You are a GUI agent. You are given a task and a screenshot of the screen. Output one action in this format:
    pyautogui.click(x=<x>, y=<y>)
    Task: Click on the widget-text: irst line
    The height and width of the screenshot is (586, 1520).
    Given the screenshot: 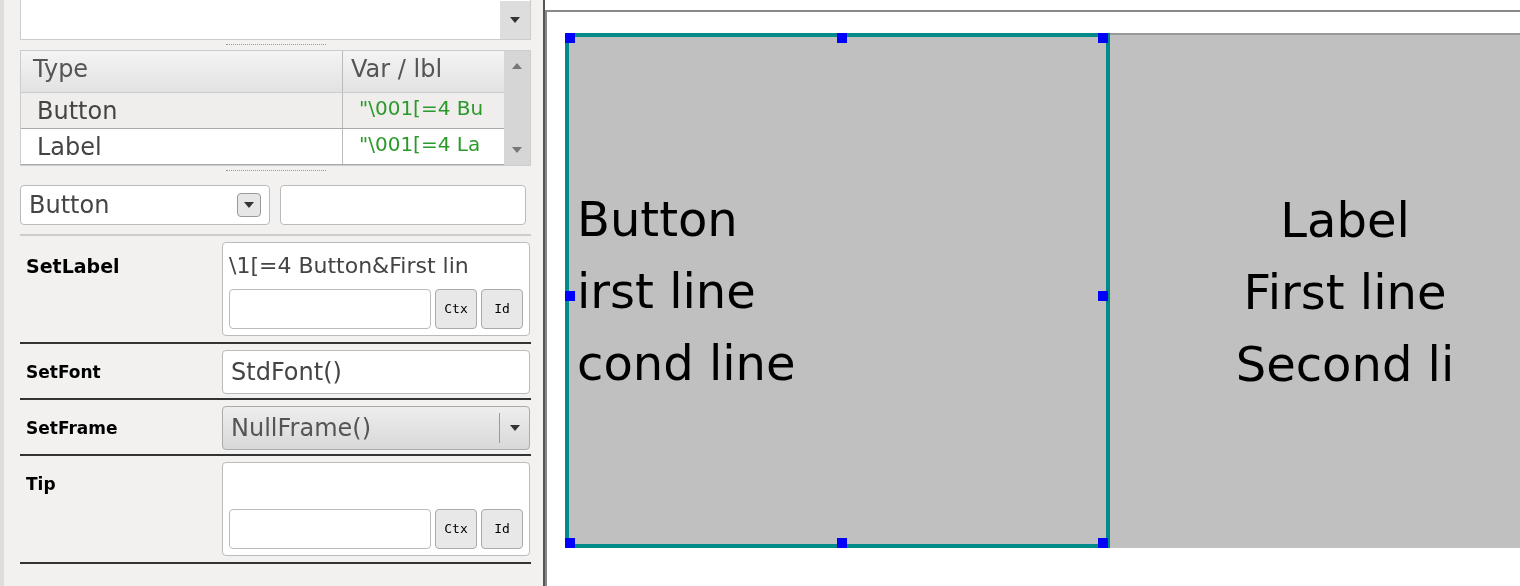 What is the action you would take?
    pyautogui.click(x=666, y=291)
    